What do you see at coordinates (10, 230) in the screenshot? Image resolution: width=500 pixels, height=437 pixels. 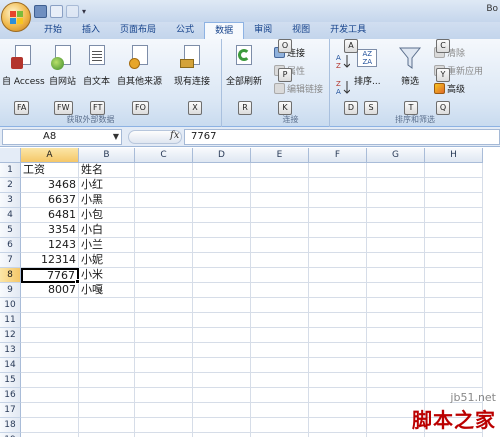 I see `row-header-5: 5` at bounding box center [10, 230].